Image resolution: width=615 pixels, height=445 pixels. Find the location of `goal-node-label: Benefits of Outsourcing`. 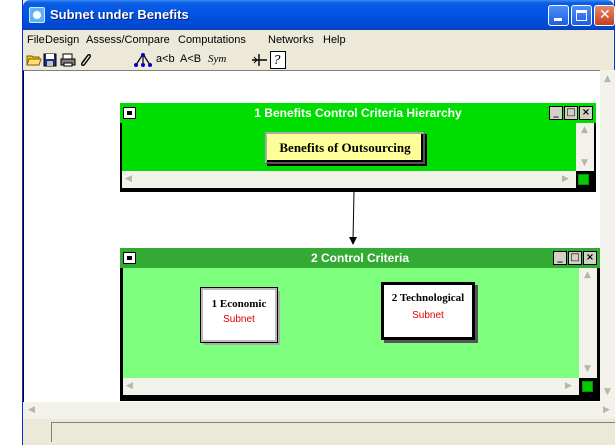

goal-node-label: Benefits of Outsourcing is located at coordinates (345, 147).